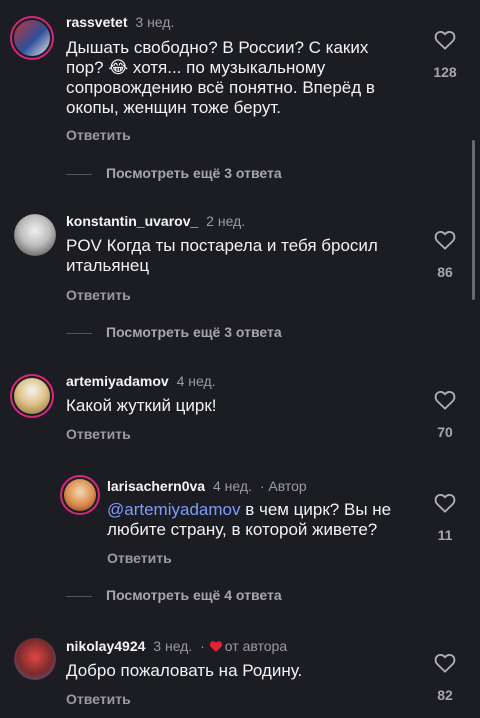  I want to click on comment-meta: artemiyadamov 4 нед., so click(141, 381).